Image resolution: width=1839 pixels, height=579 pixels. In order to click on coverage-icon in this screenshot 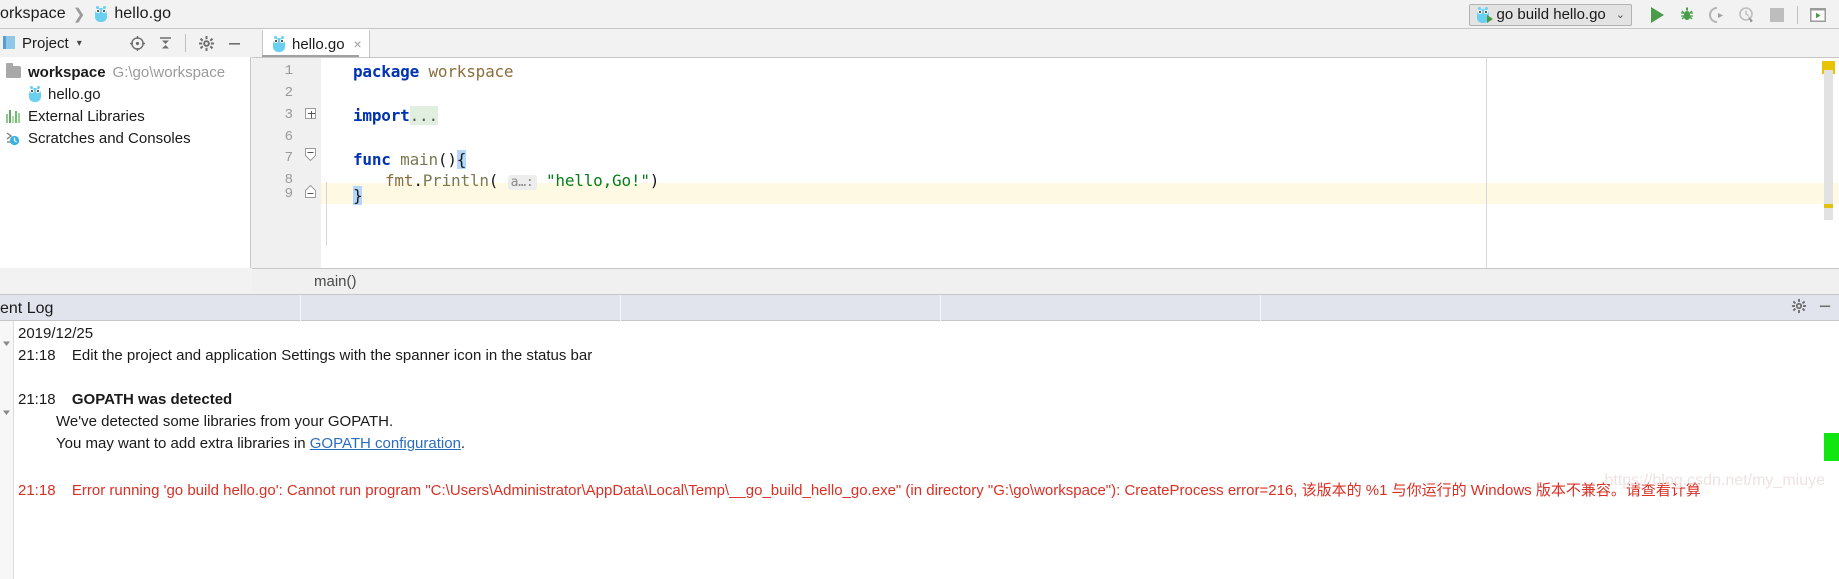, I will do `click(1716, 14)`.